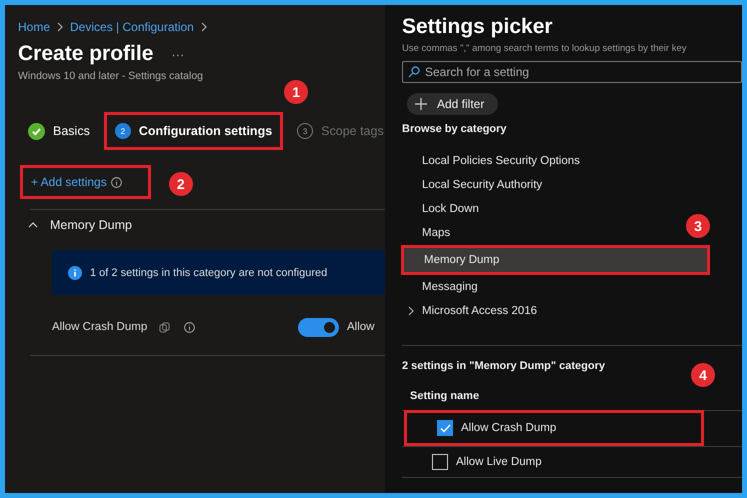 This screenshot has width=747, height=498. I want to click on category-item: Memory Dump, so click(555, 260).